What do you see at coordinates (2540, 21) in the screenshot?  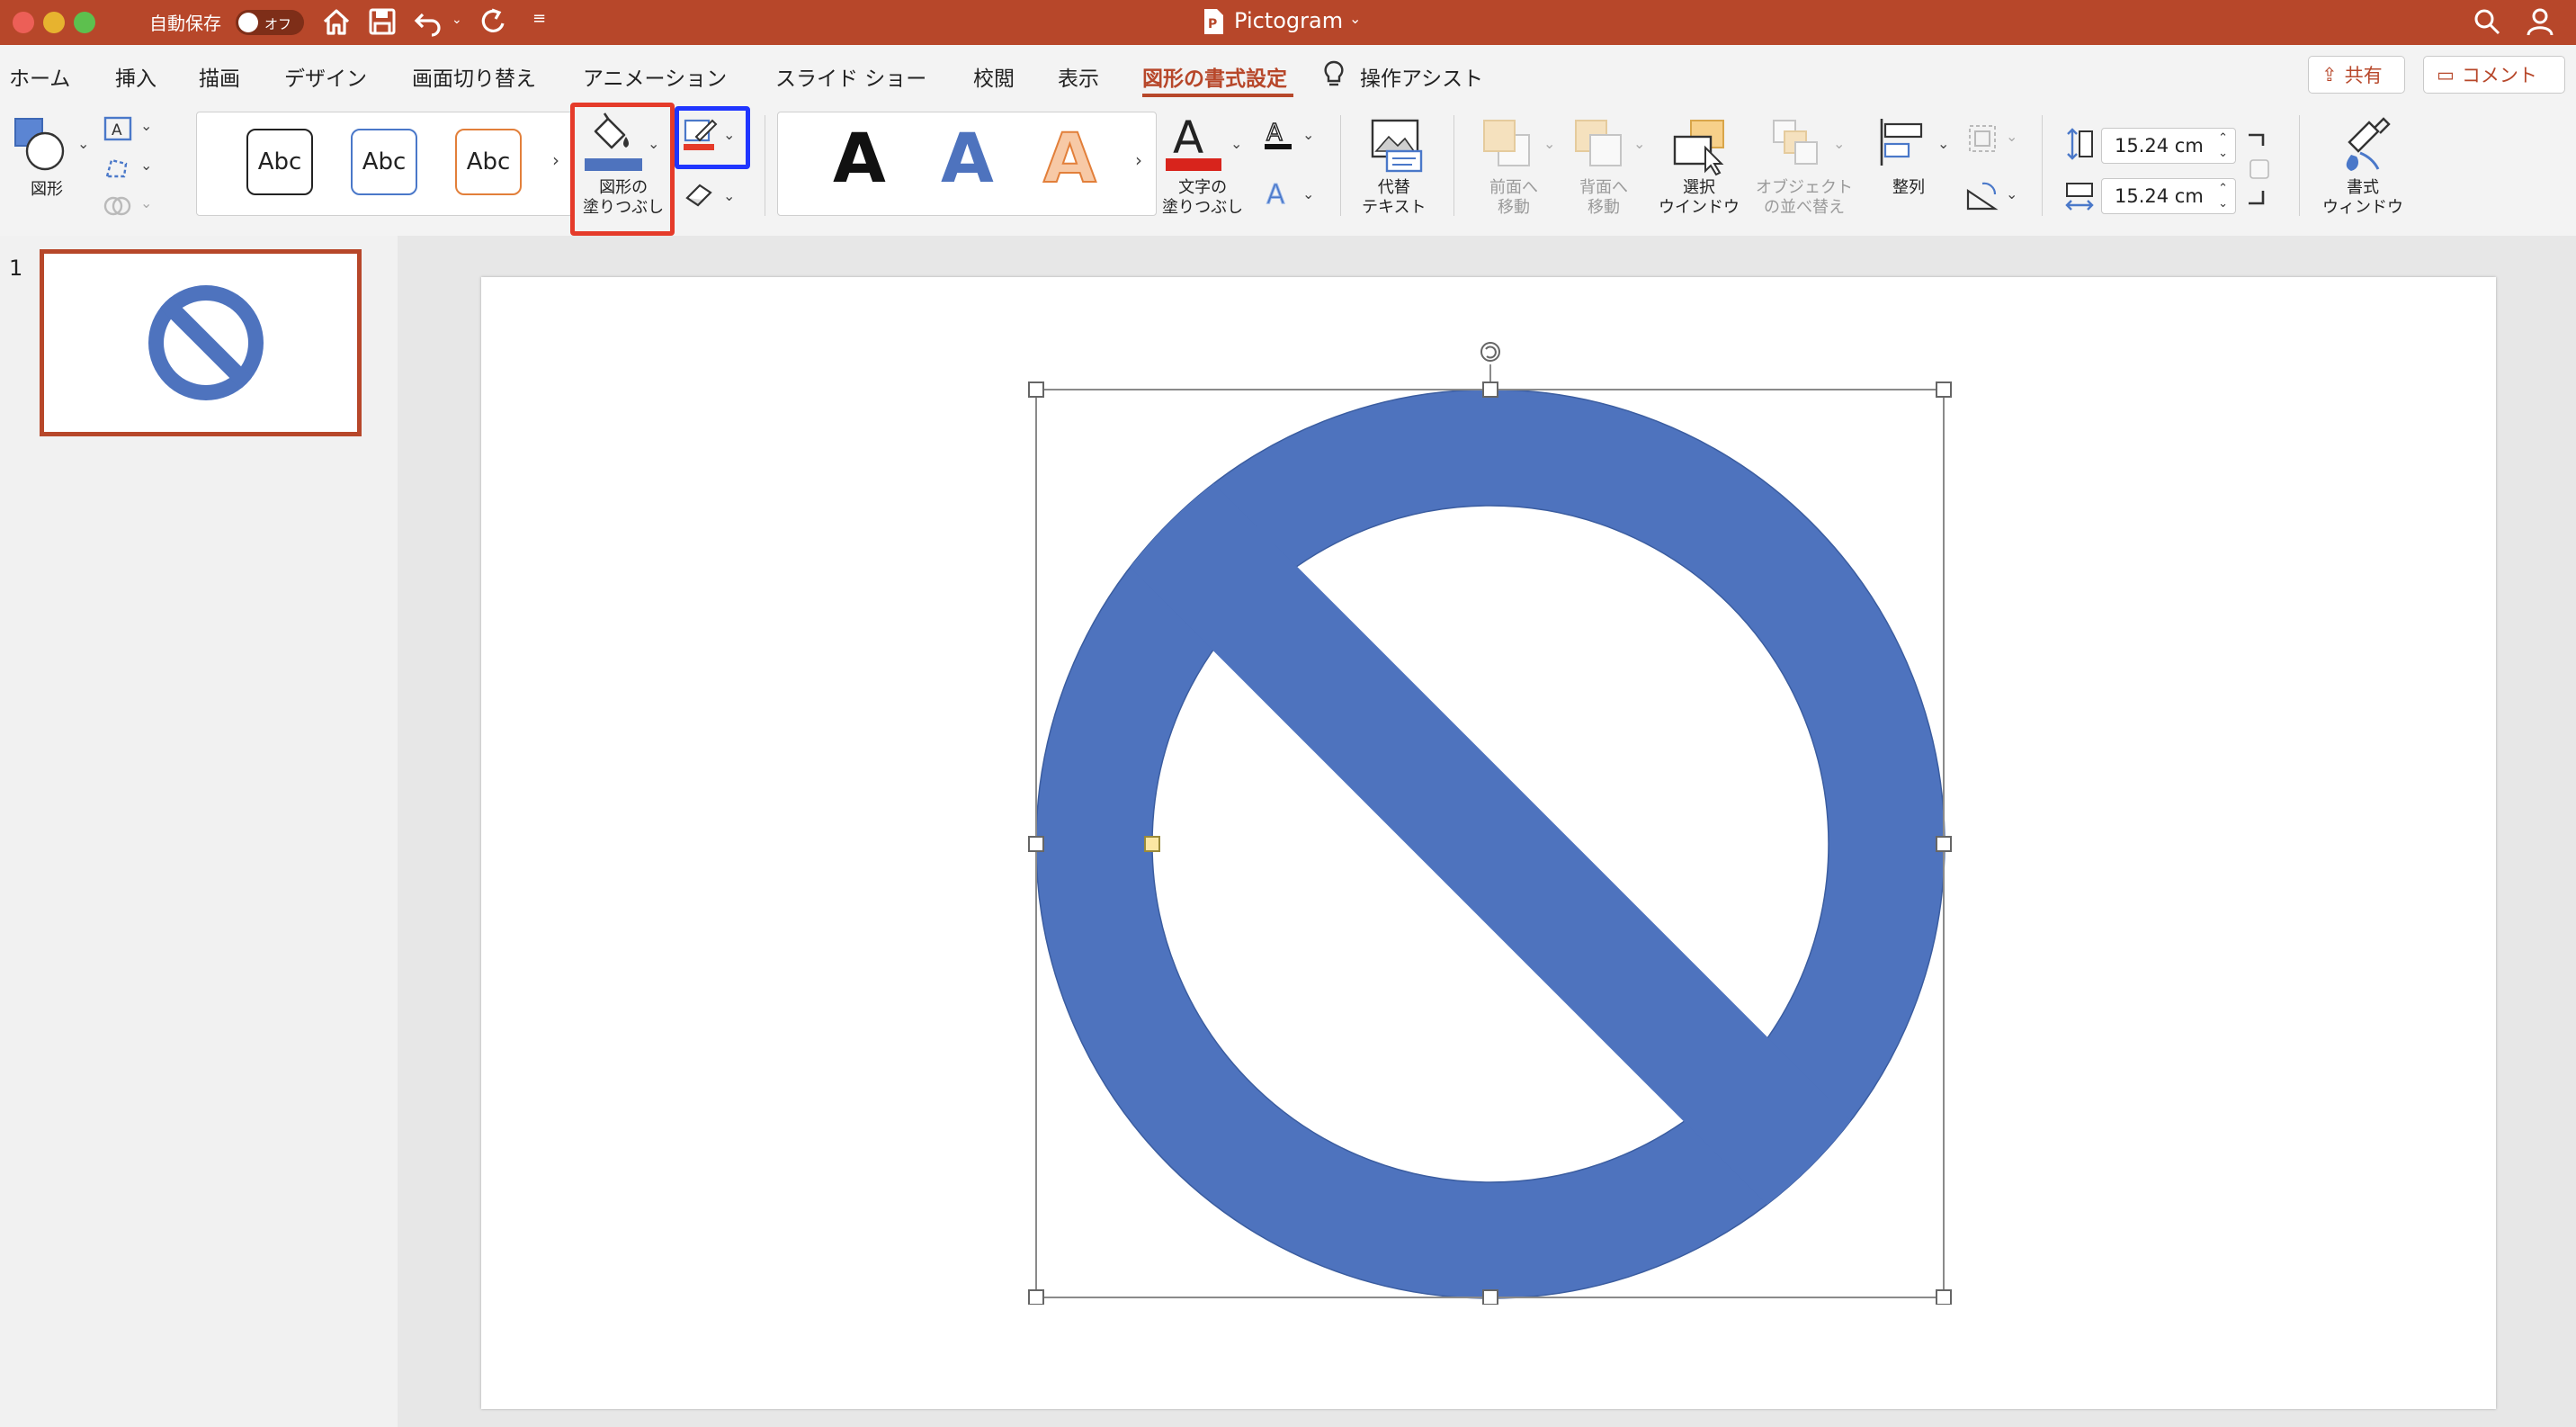 I see `person-icon` at bounding box center [2540, 21].